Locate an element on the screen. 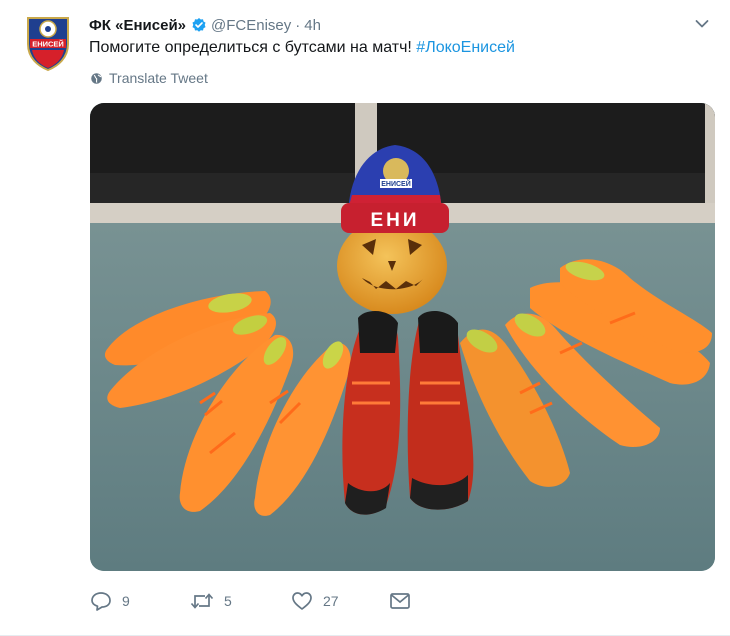 The height and width of the screenshot is (636, 730). avatar: ЕНИСЕЙ is located at coordinates (48, 43).